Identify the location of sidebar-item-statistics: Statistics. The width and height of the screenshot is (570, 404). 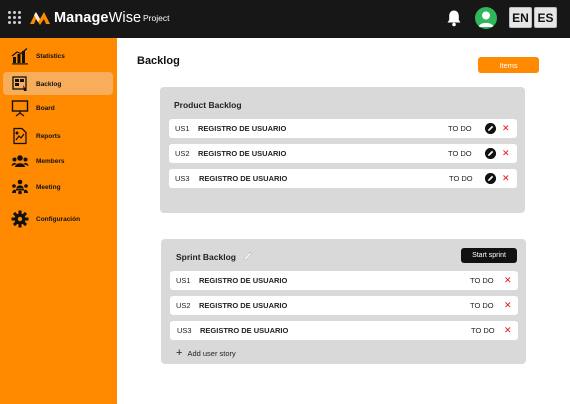
(58, 56).